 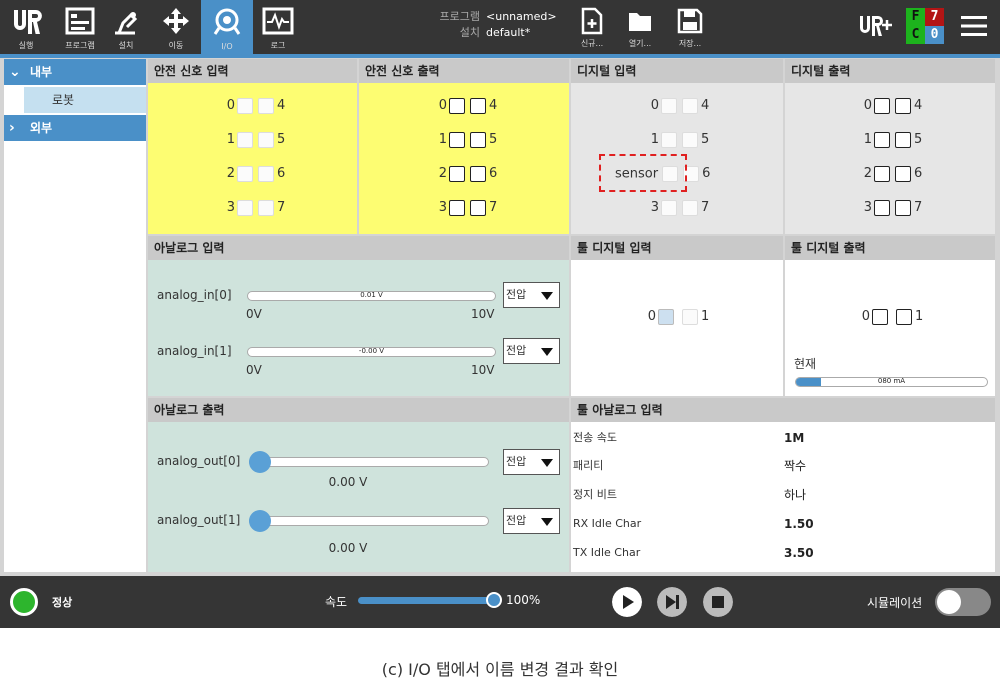 What do you see at coordinates (457, 174) in the screenshot?
I see `safety-out-2-checkbox` at bounding box center [457, 174].